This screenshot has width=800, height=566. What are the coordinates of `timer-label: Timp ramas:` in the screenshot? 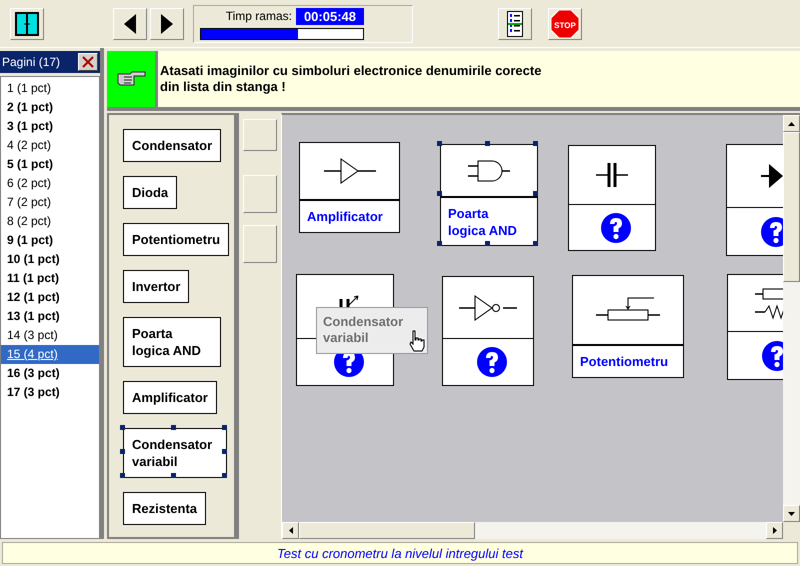 It's located at (259, 16).